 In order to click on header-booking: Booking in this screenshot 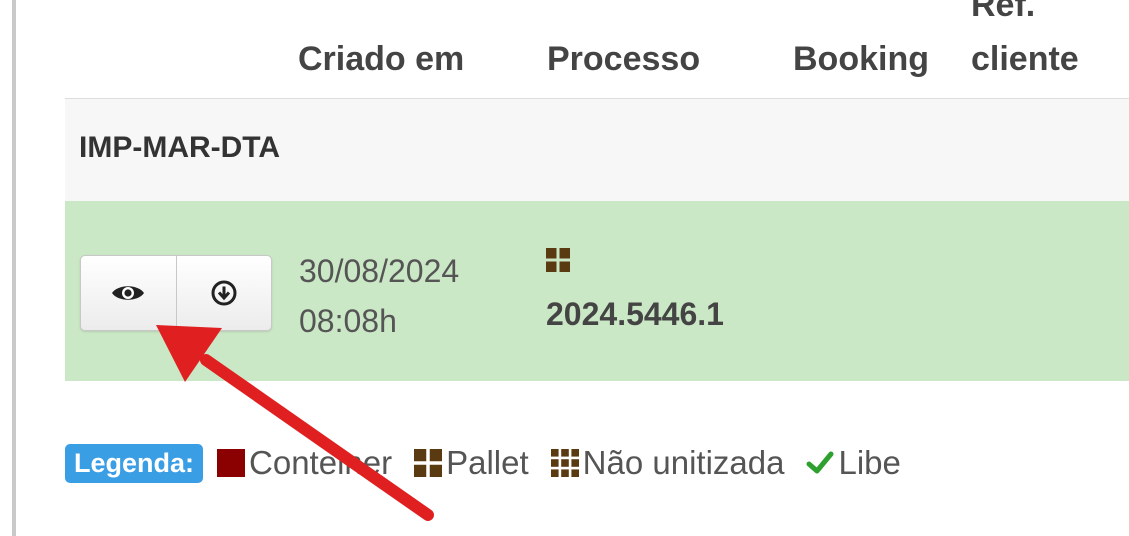, I will do `click(861, 59)`.